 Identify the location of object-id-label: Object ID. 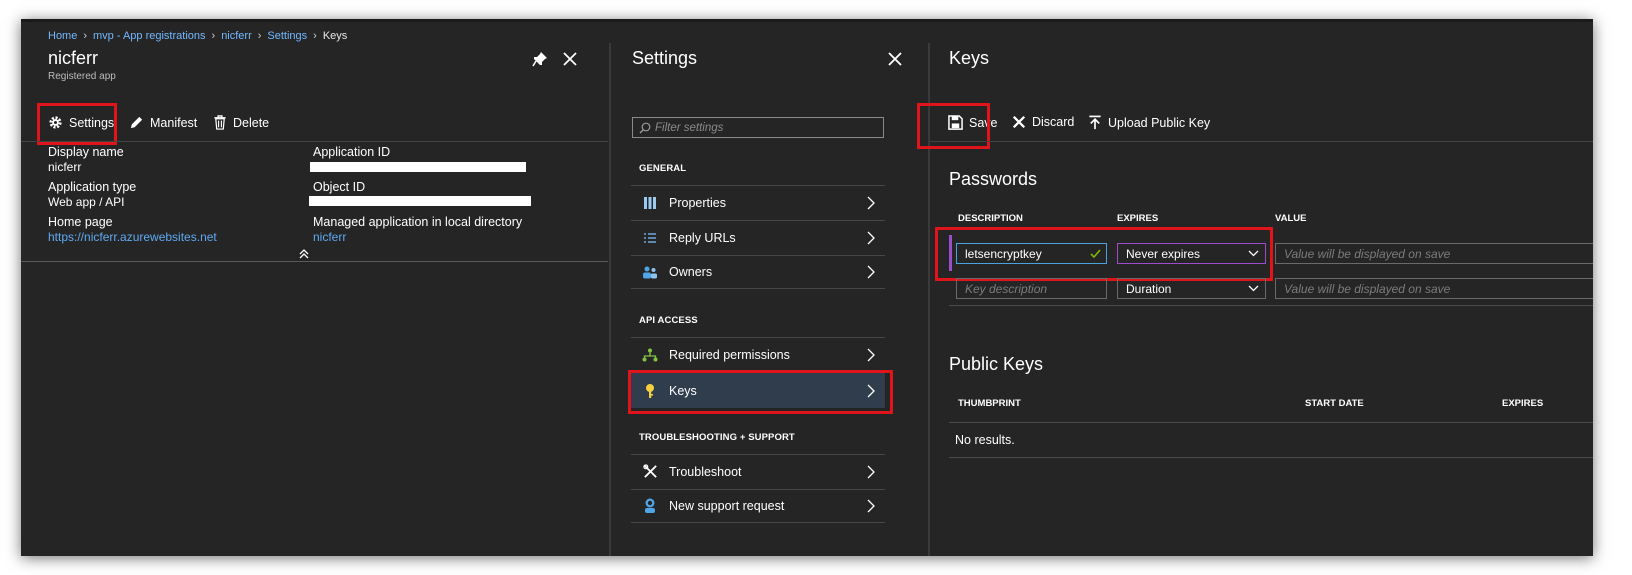
(339, 187).